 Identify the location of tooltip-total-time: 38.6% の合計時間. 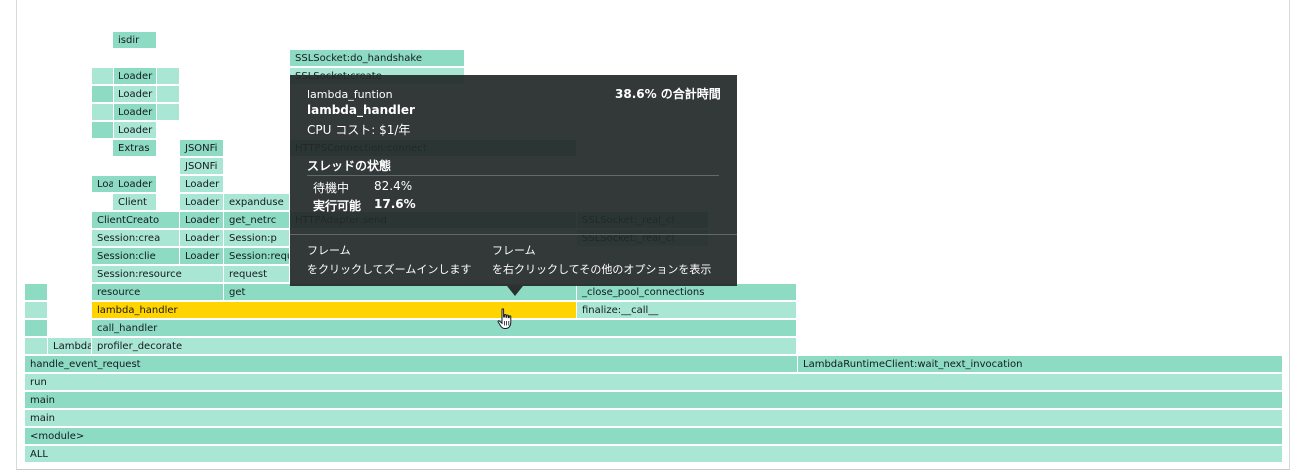
(668, 94).